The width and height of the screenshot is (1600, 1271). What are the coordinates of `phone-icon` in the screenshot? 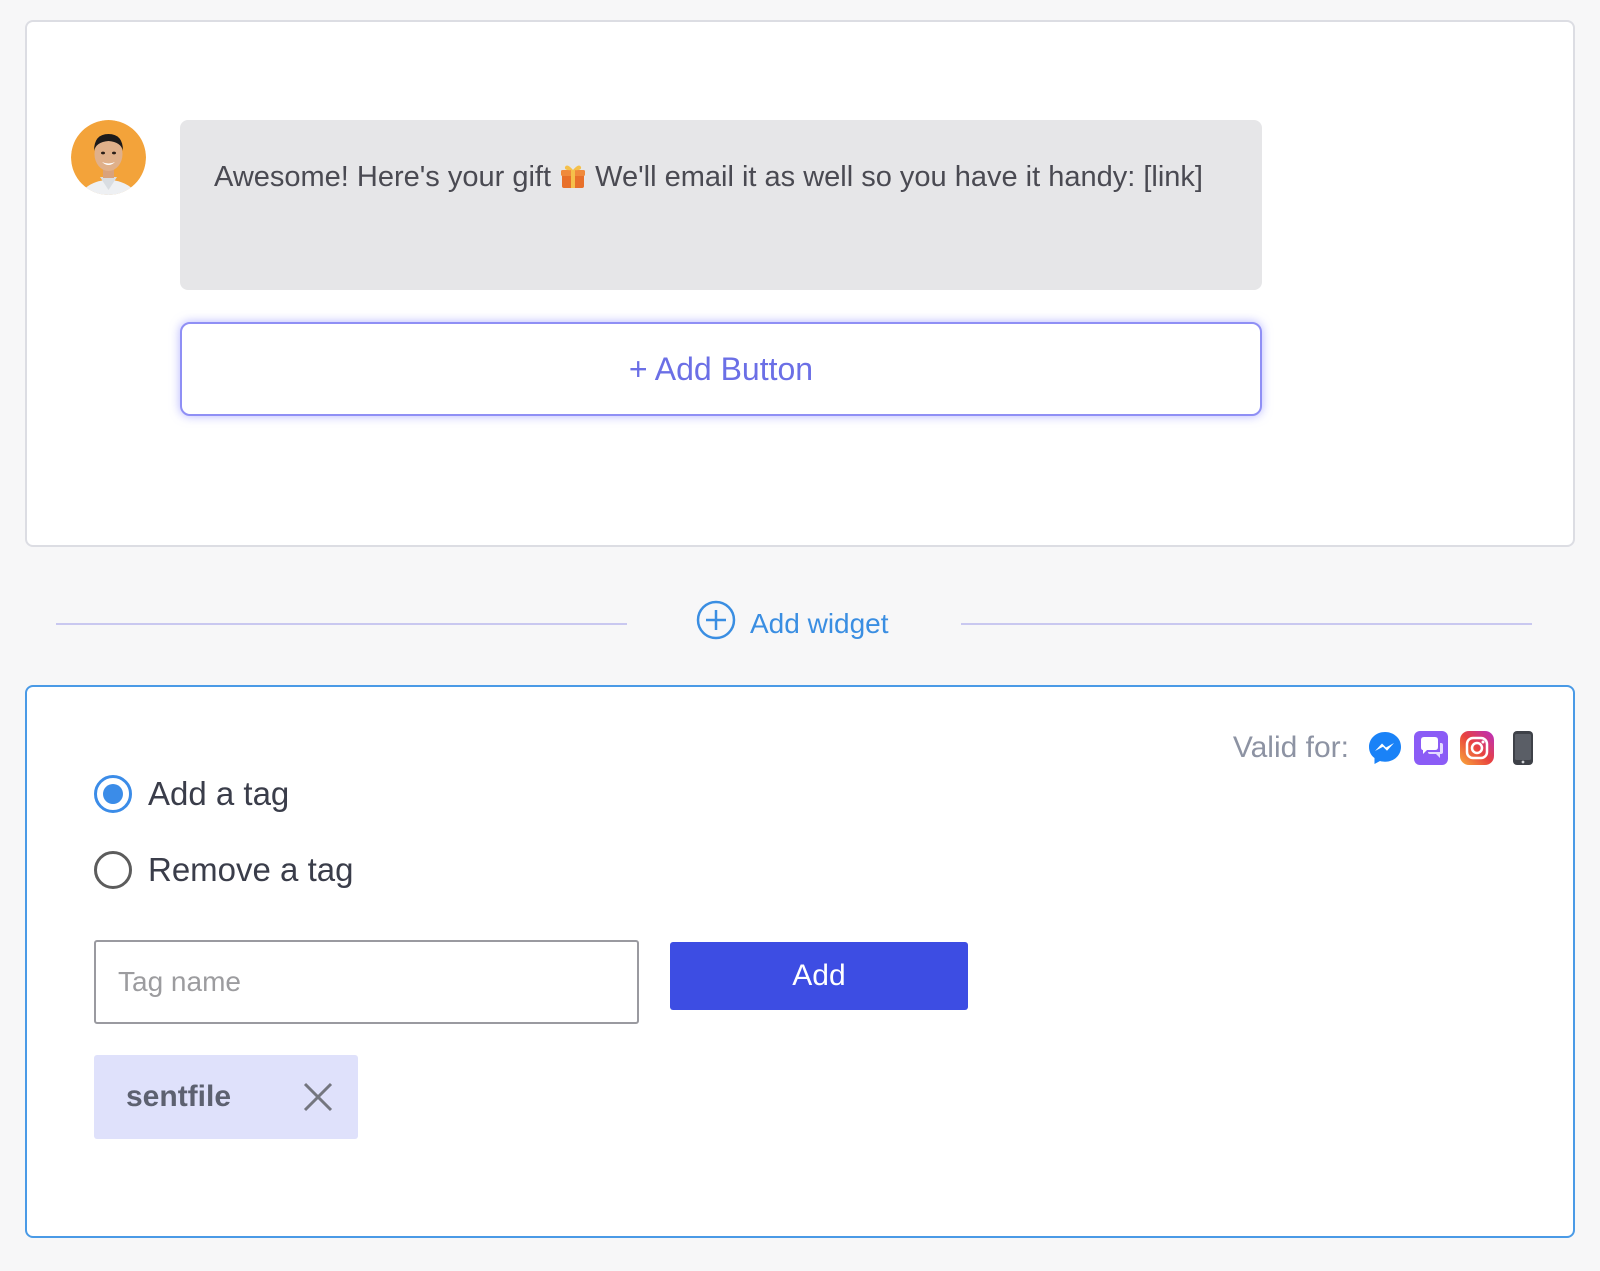 It's located at (1523, 748).